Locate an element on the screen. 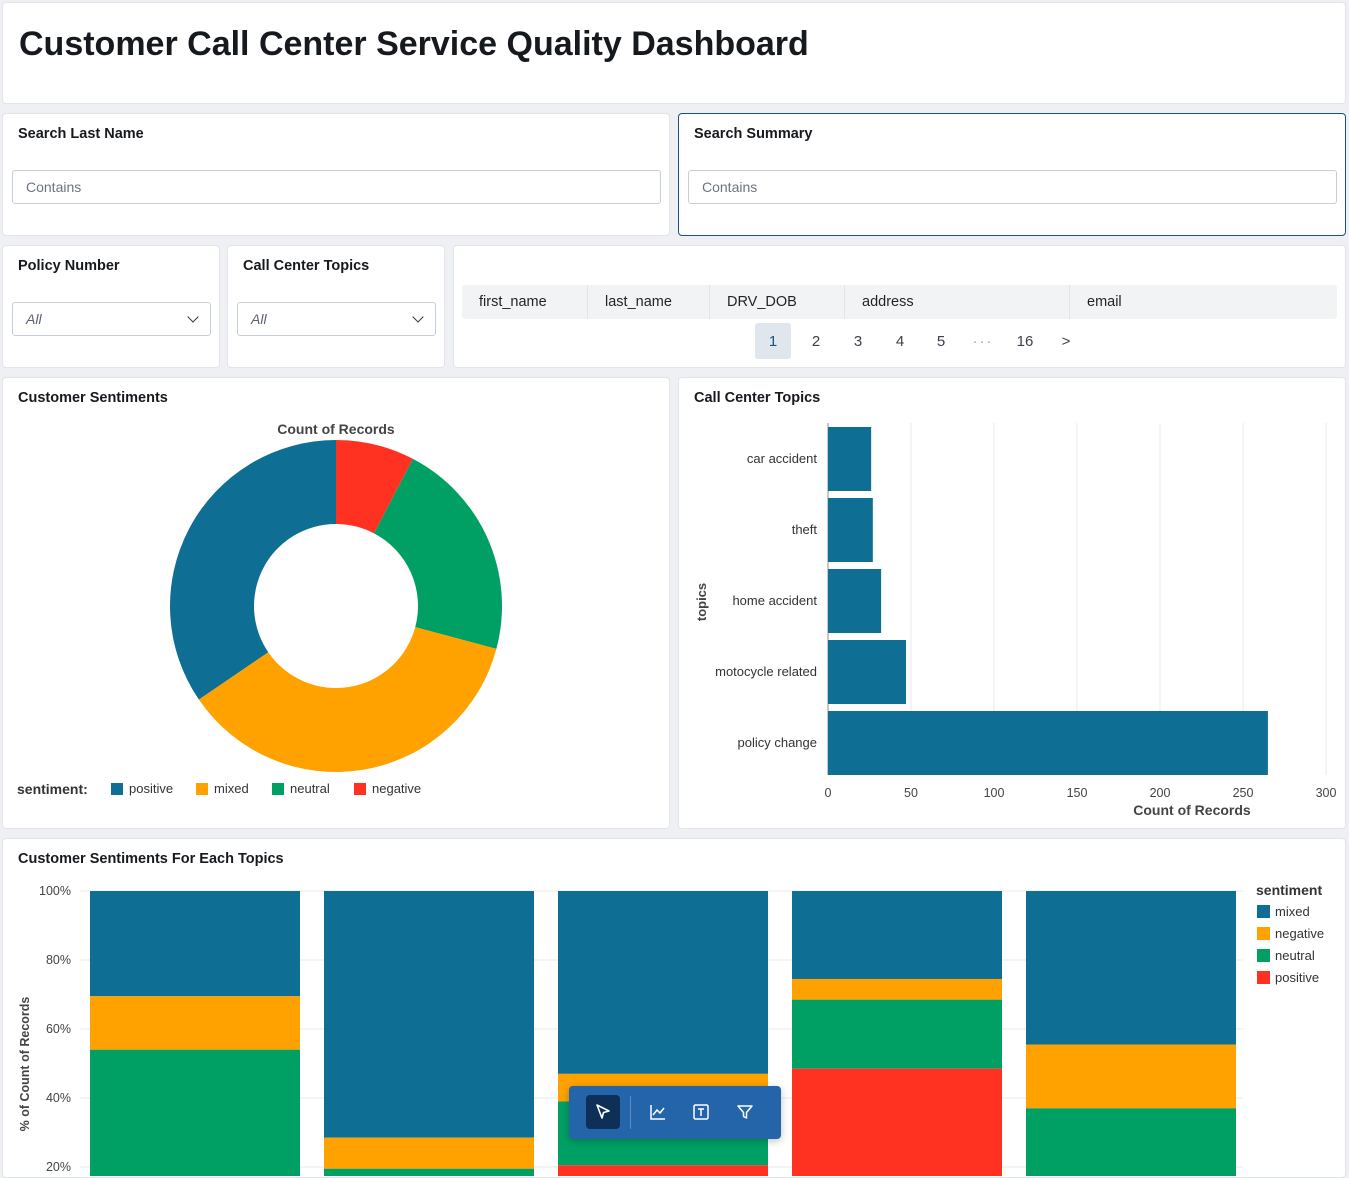 Image resolution: width=1349 pixels, height=1178 pixels. column-header-first-name: first_name is located at coordinates (525, 302).